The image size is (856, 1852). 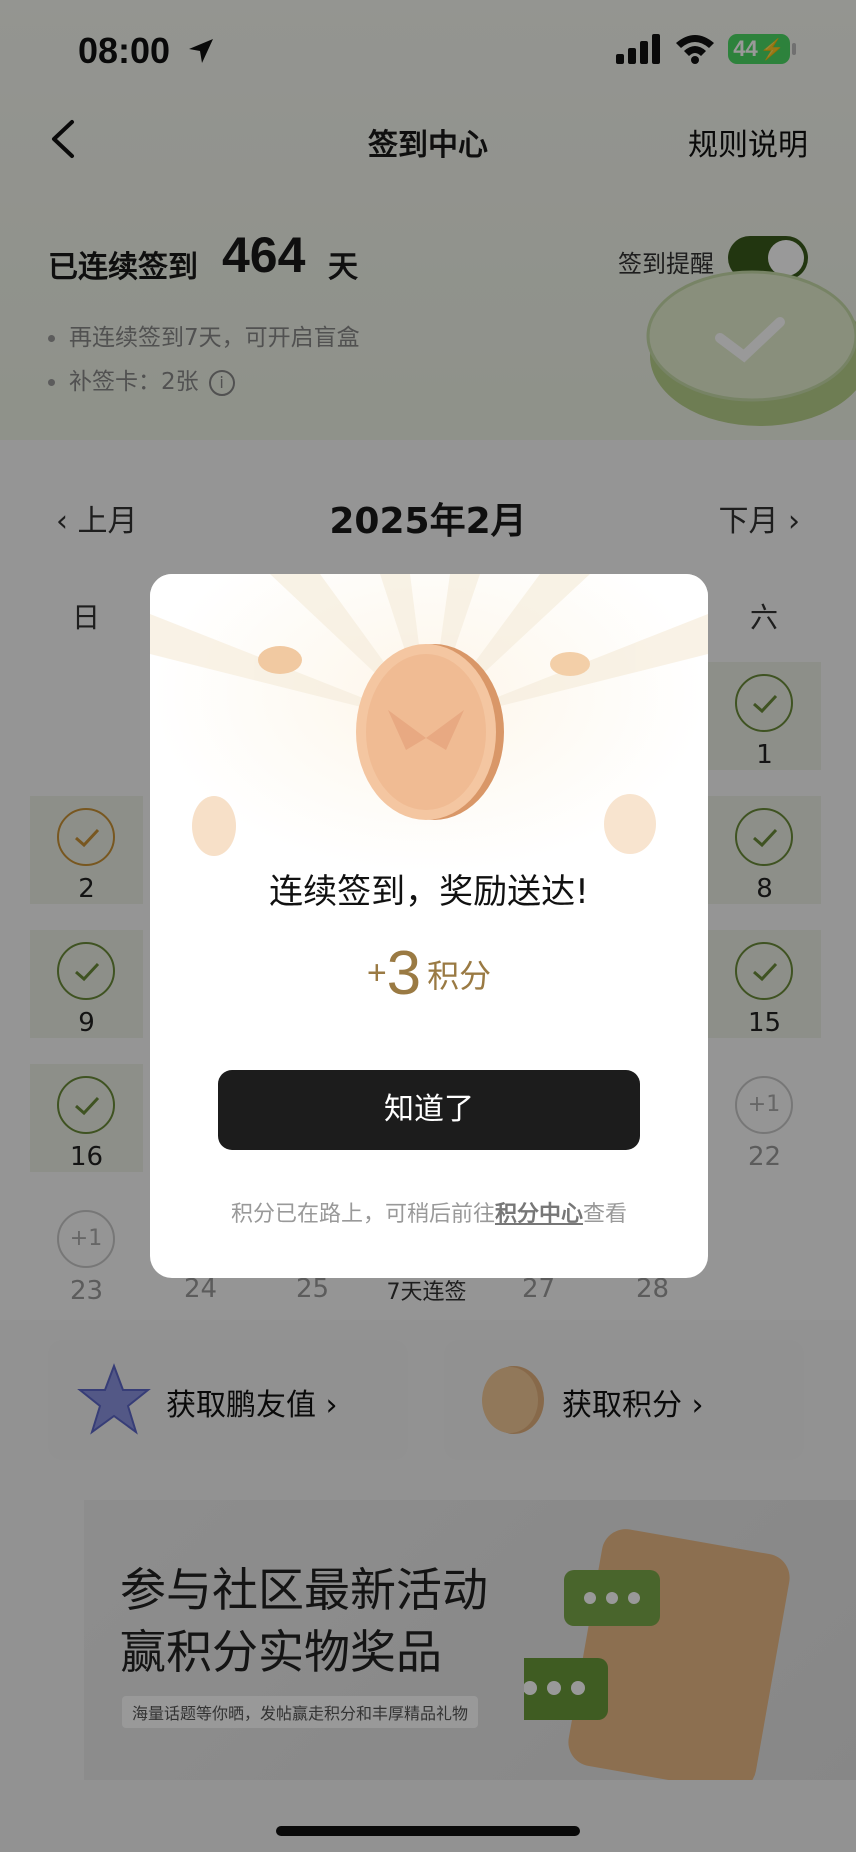 I want to click on dialog-note: 积分已在路上，可稍后前往积分中心查看, so click(x=429, y=1212).